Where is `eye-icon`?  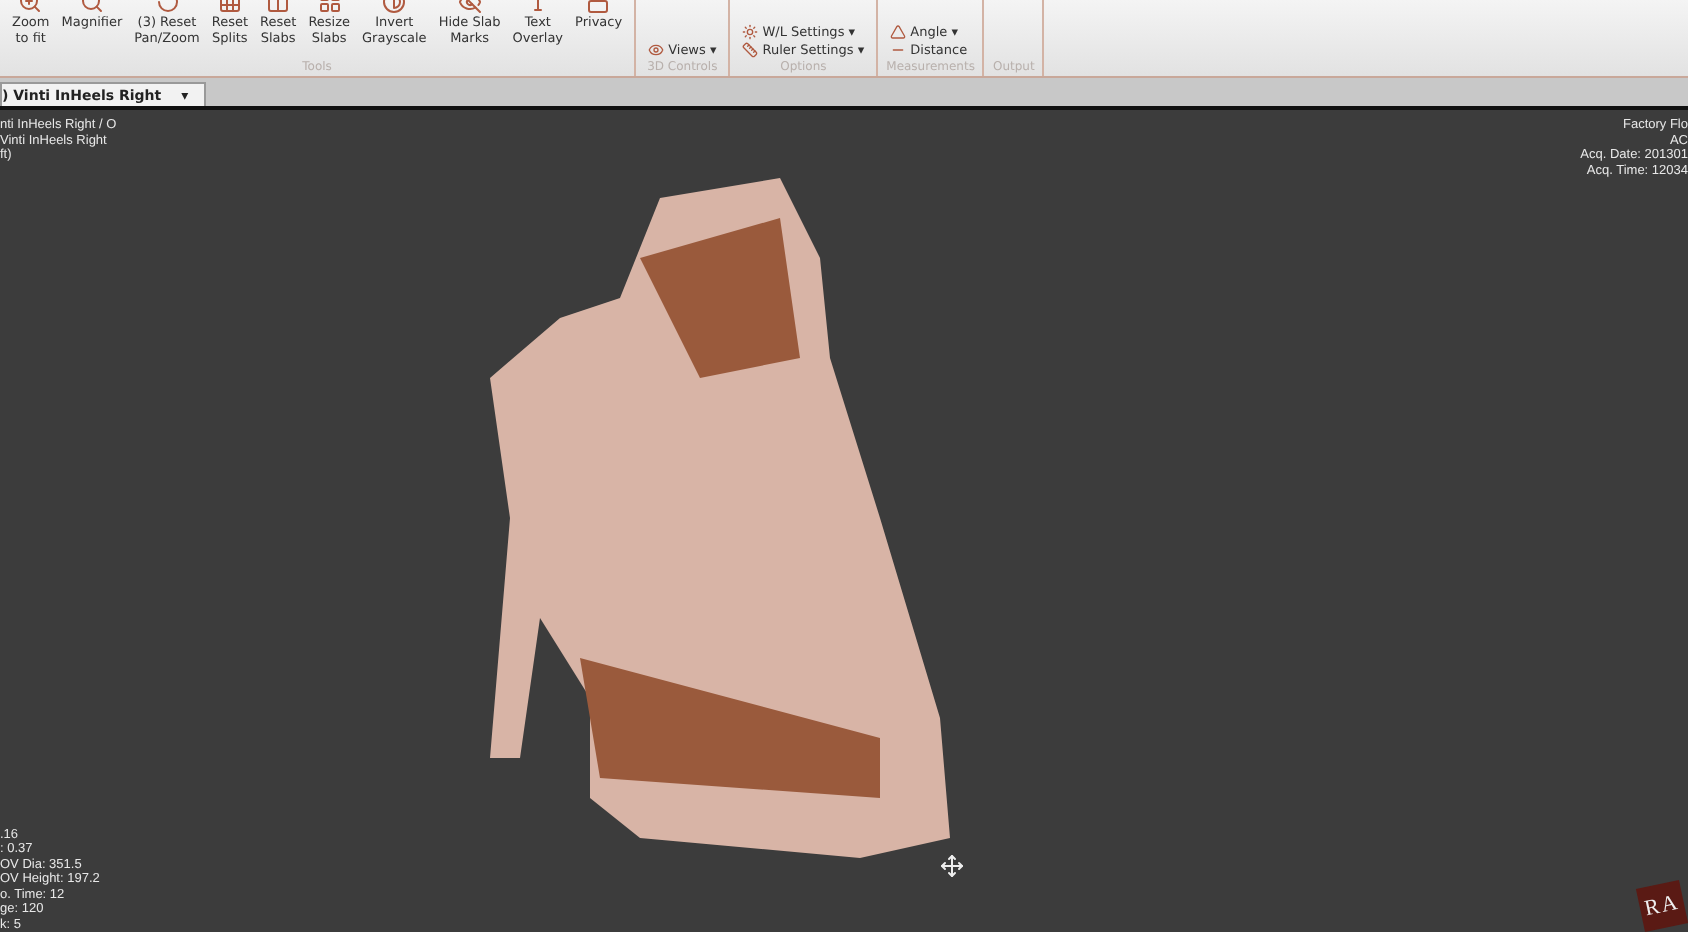 eye-icon is located at coordinates (656, 50).